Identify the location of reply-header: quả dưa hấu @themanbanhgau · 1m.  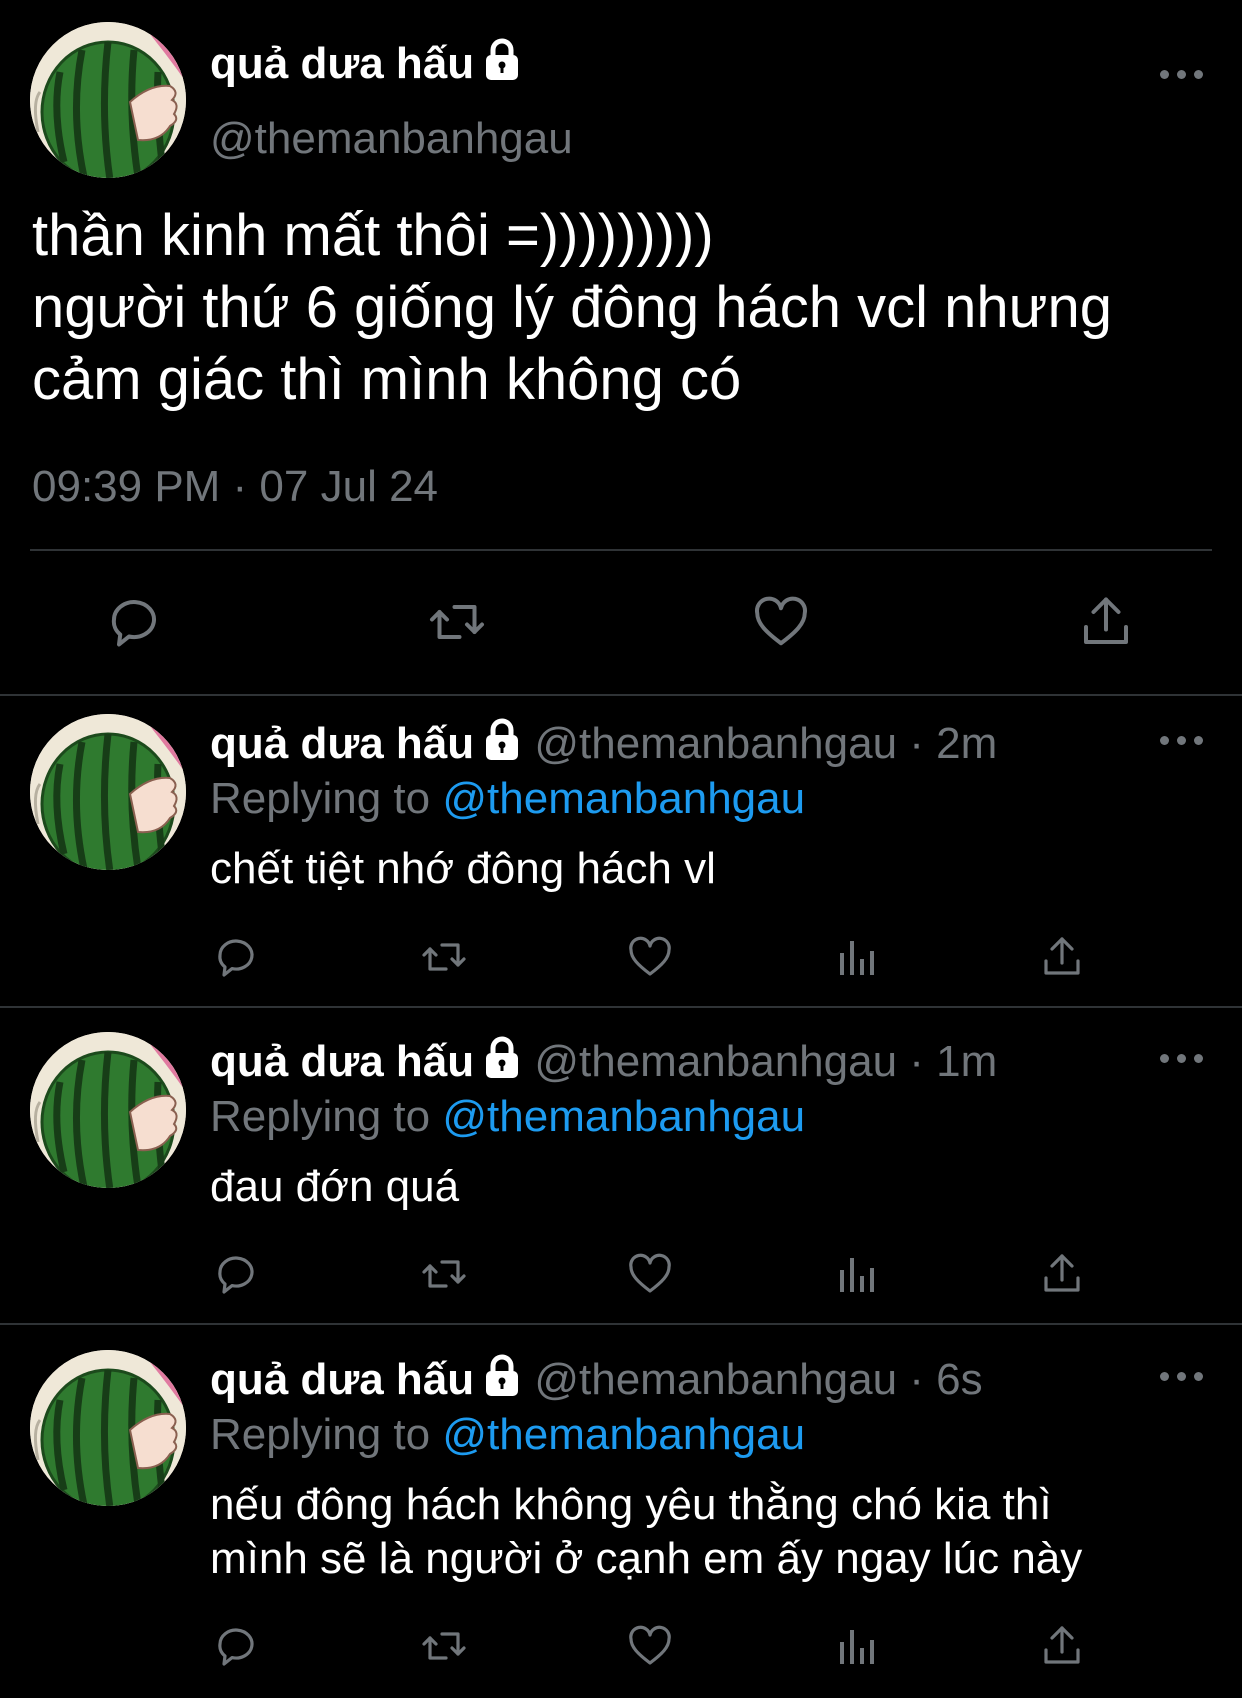
(603, 1061).